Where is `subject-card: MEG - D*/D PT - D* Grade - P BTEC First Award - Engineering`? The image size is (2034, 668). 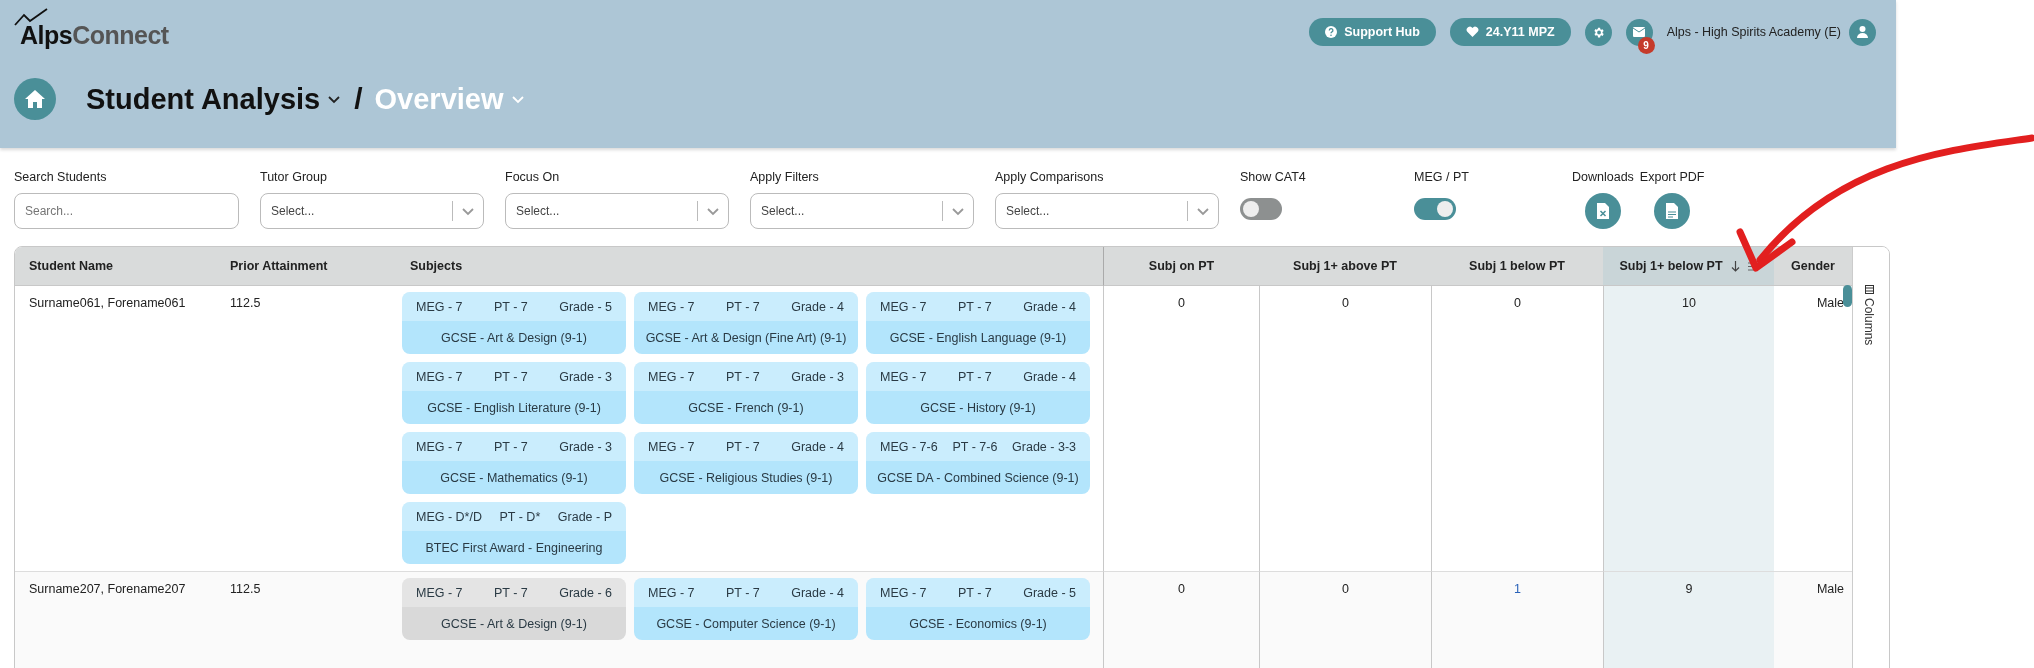 subject-card: MEG - D*/D PT - D* Grade - P BTEC First Award - Engineering is located at coordinates (514, 533).